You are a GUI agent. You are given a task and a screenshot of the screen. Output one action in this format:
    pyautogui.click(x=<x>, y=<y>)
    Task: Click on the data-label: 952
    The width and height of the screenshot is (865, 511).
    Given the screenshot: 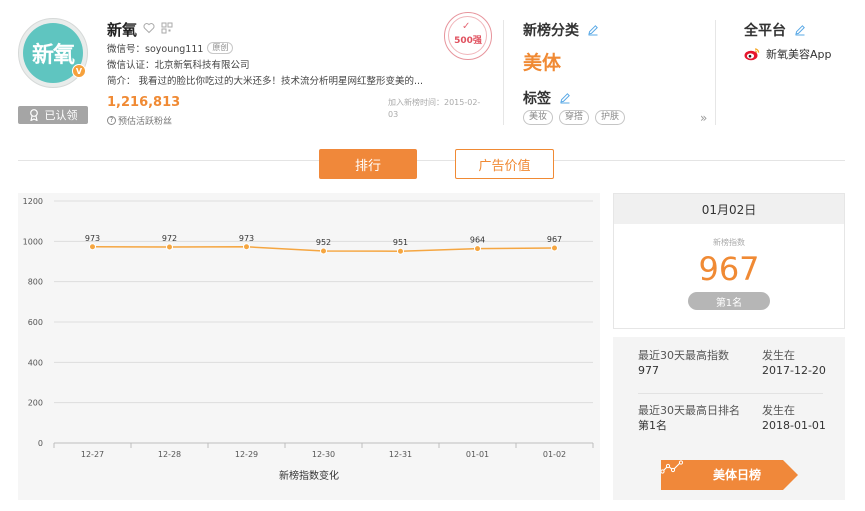 What is the action you would take?
    pyautogui.click(x=323, y=242)
    